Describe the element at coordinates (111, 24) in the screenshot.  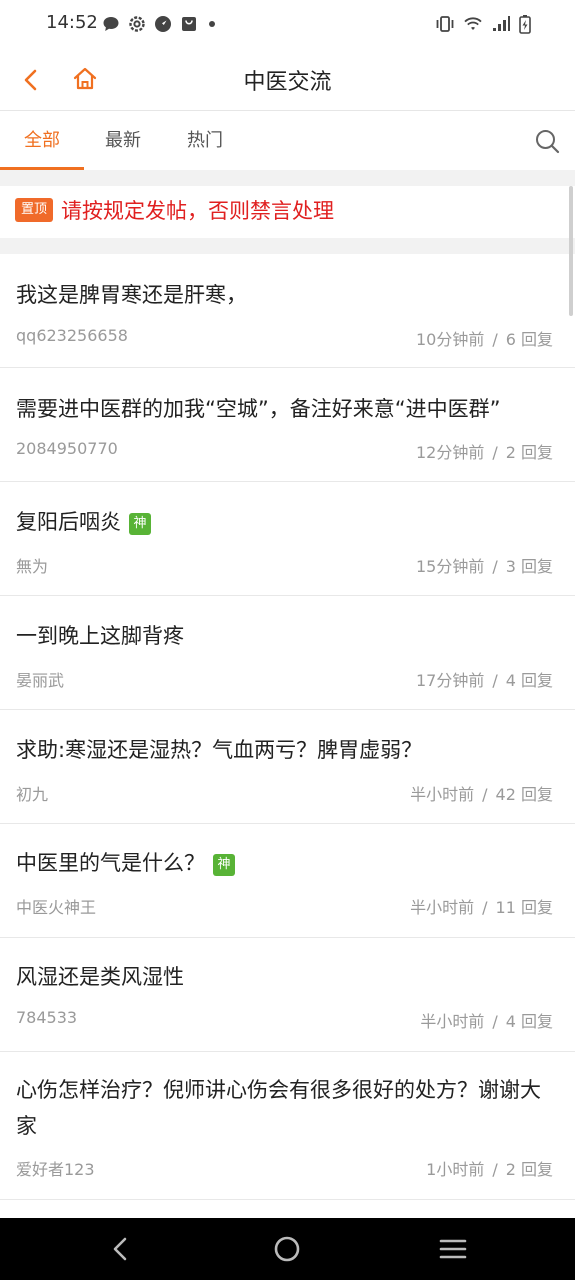
I see `message-icon` at that location.